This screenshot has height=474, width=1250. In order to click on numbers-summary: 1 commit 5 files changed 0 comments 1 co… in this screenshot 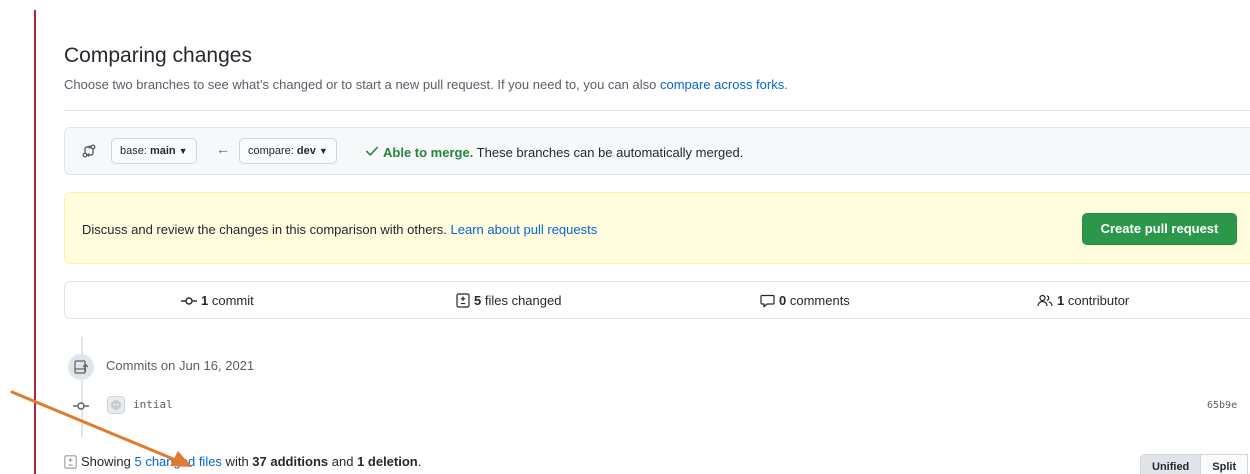, I will do `click(657, 300)`.